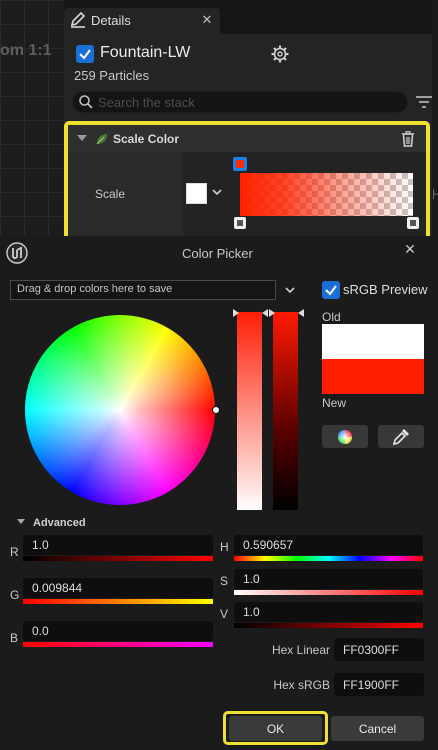 The image size is (438, 750). Describe the element at coordinates (86, 102) in the screenshot. I see `search-icon` at that location.